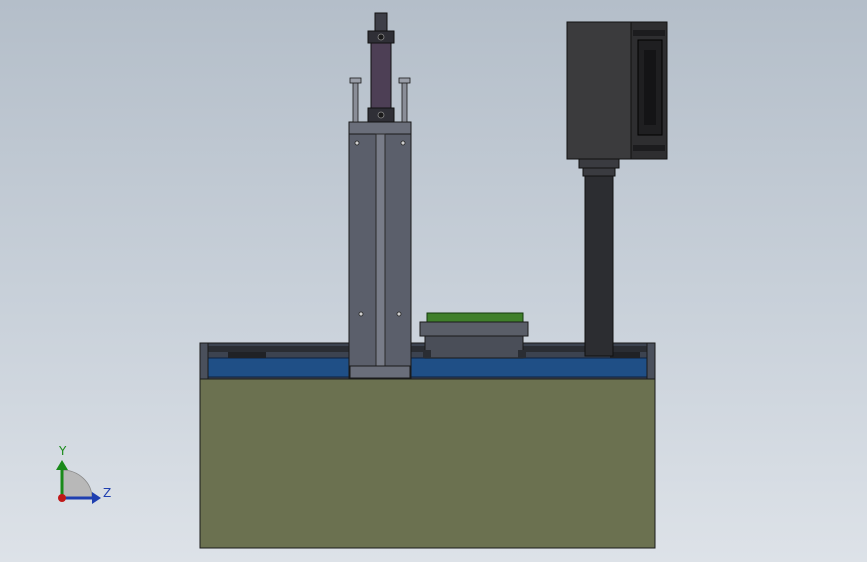  What do you see at coordinates (62, 465) in the screenshot?
I see `y-axis-arrow` at bounding box center [62, 465].